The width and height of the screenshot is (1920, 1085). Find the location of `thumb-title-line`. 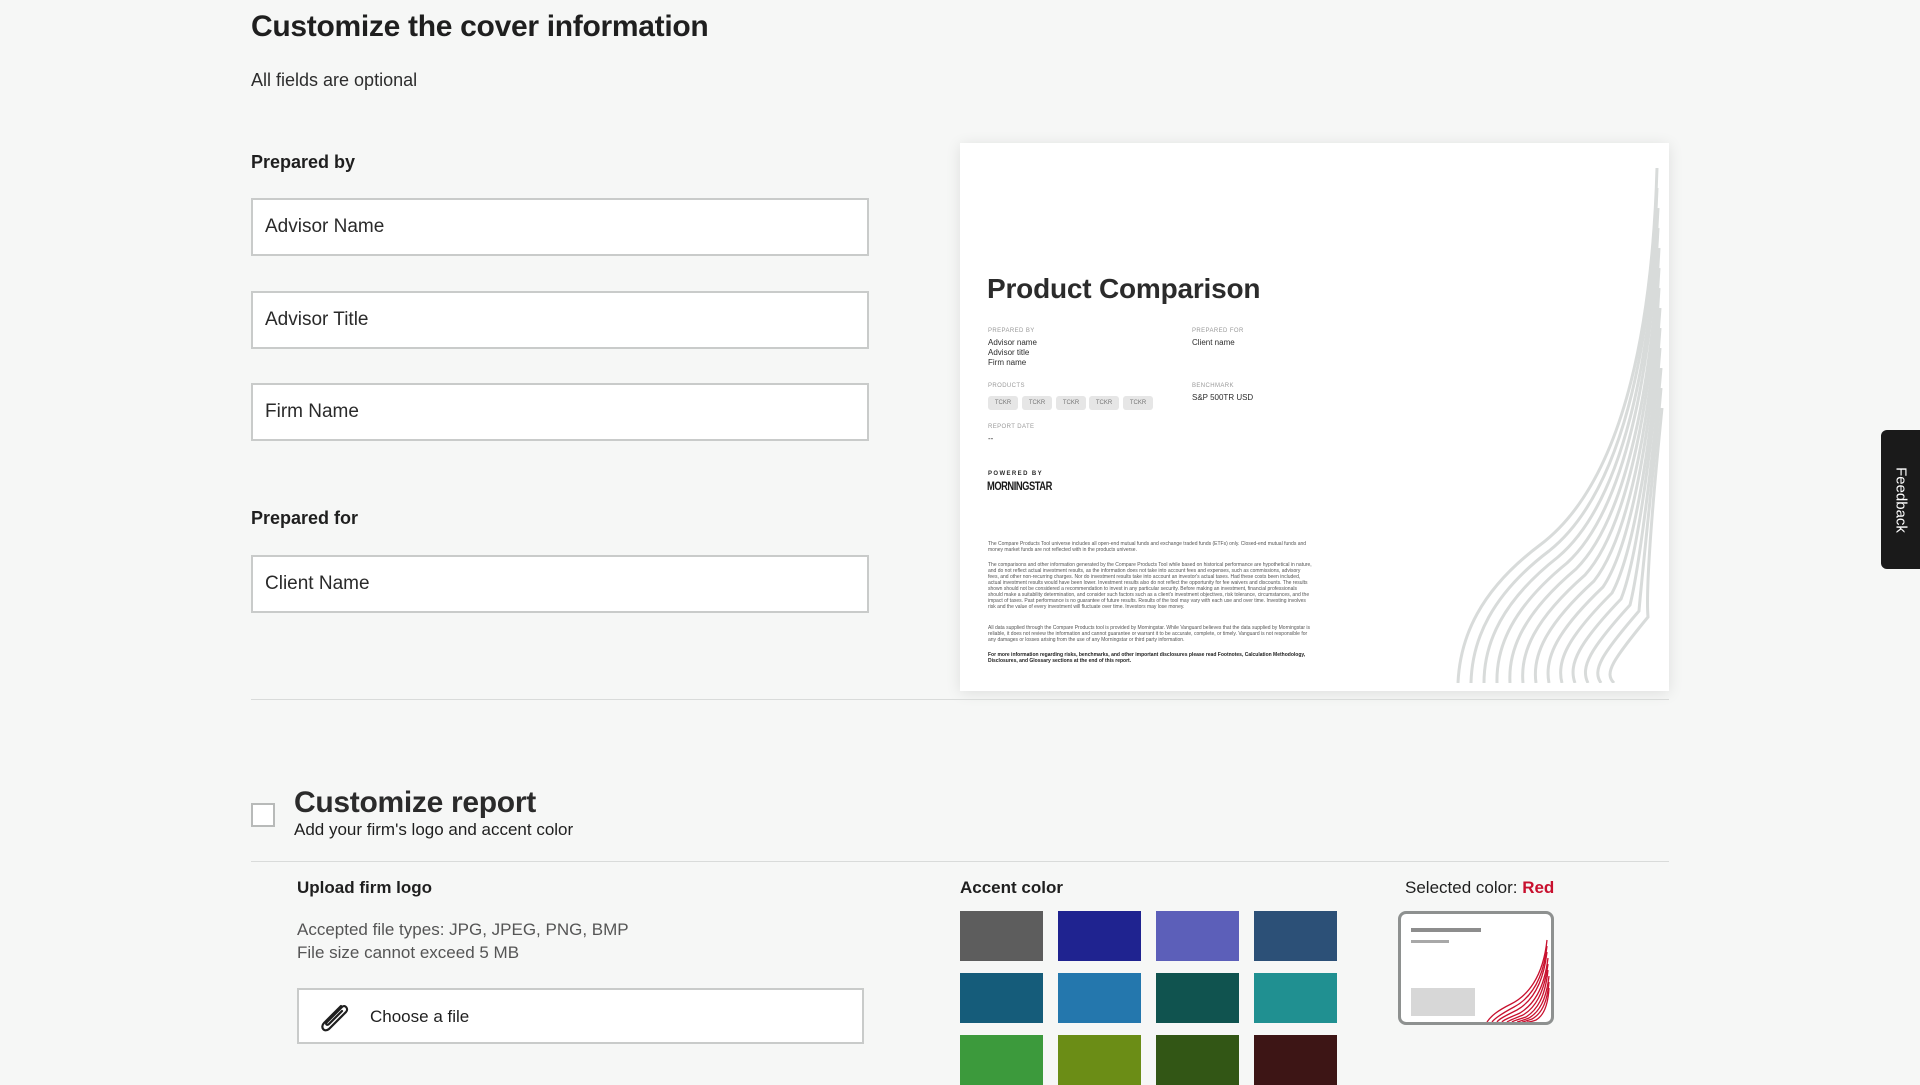

thumb-title-line is located at coordinates (1446, 930).